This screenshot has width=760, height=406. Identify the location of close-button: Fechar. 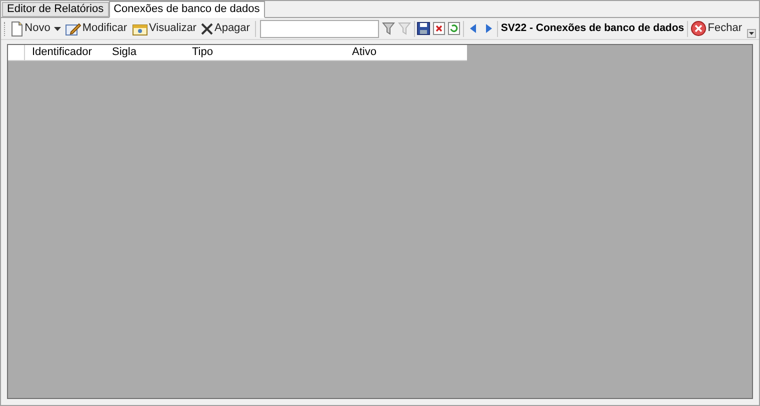
(716, 28).